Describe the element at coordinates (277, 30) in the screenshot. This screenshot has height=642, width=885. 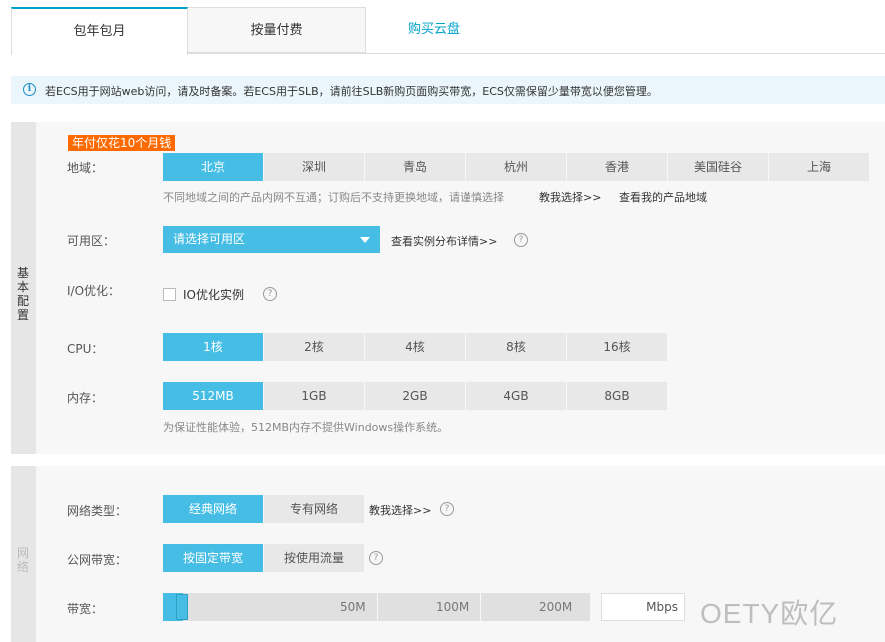
I see `tab-pay-as-you-go: 按量付费` at that location.